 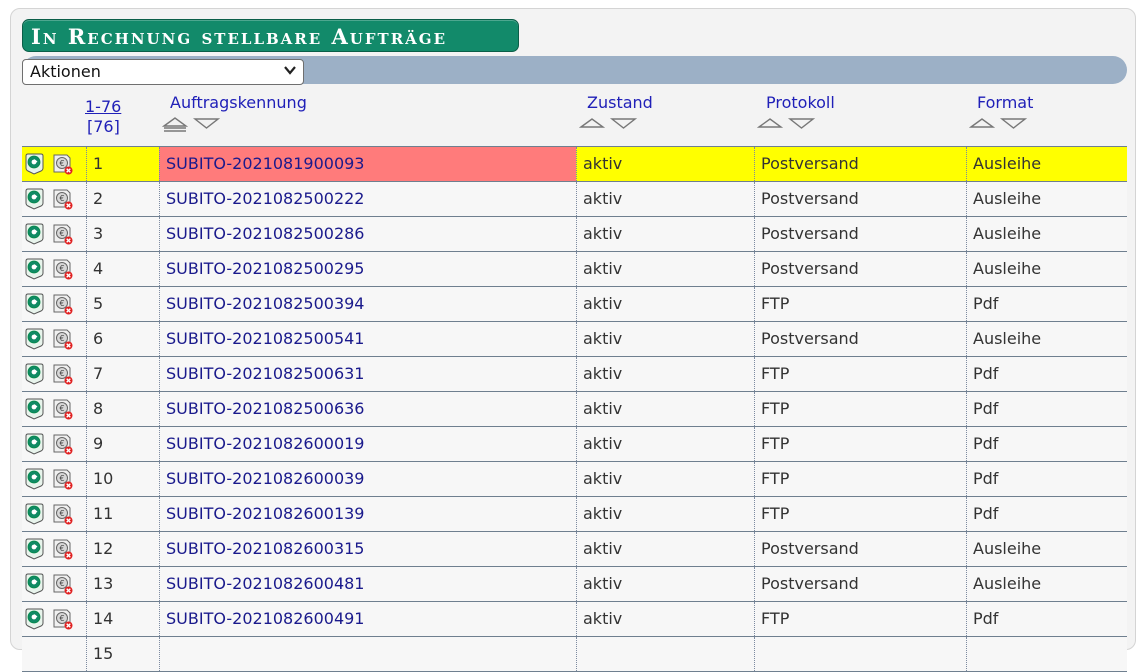 I want to click on order-id: SUBITO-2021082600039, so click(x=367, y=479).